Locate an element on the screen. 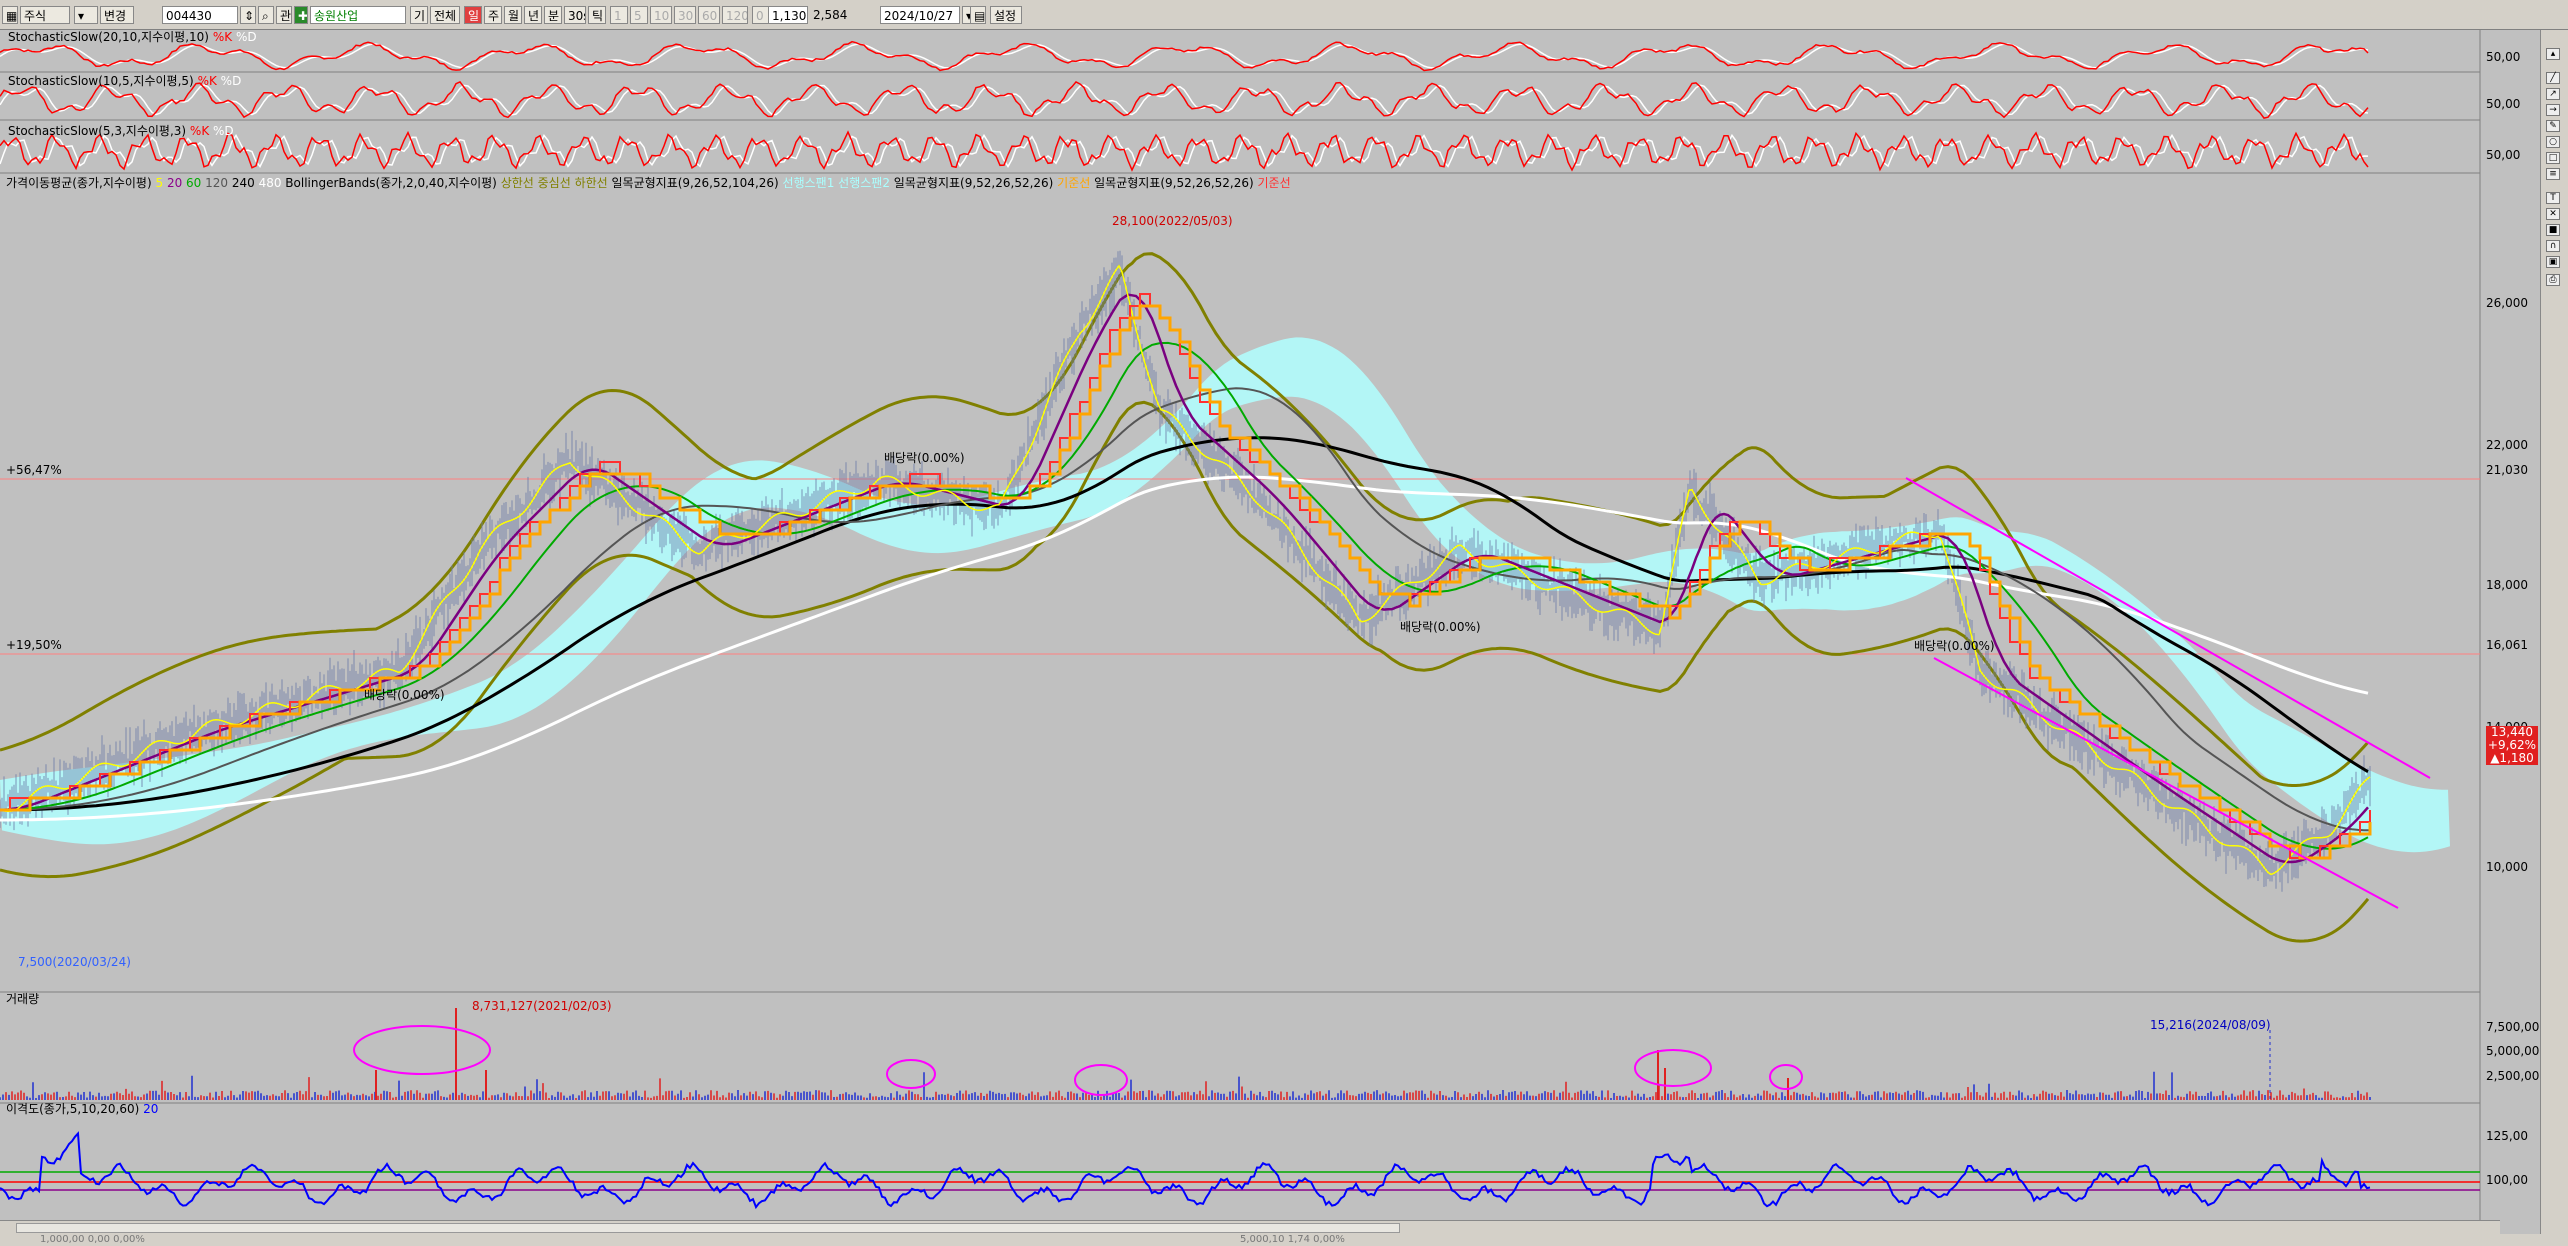 The width and height of the screenshot is (2568, 1246). export-tool-icon: ⎙ is located at coordinates (2553, 280).